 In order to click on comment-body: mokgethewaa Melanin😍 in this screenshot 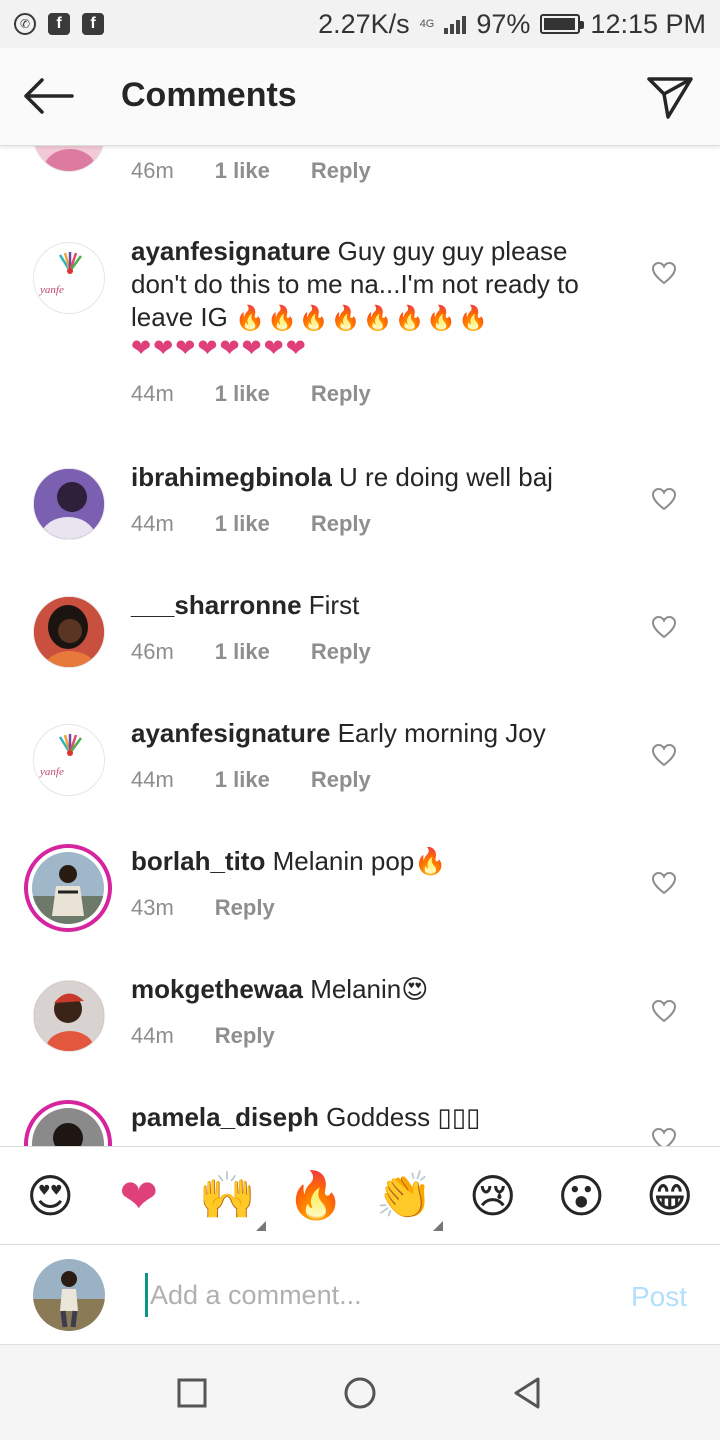, I will do `click(366, 989)`.